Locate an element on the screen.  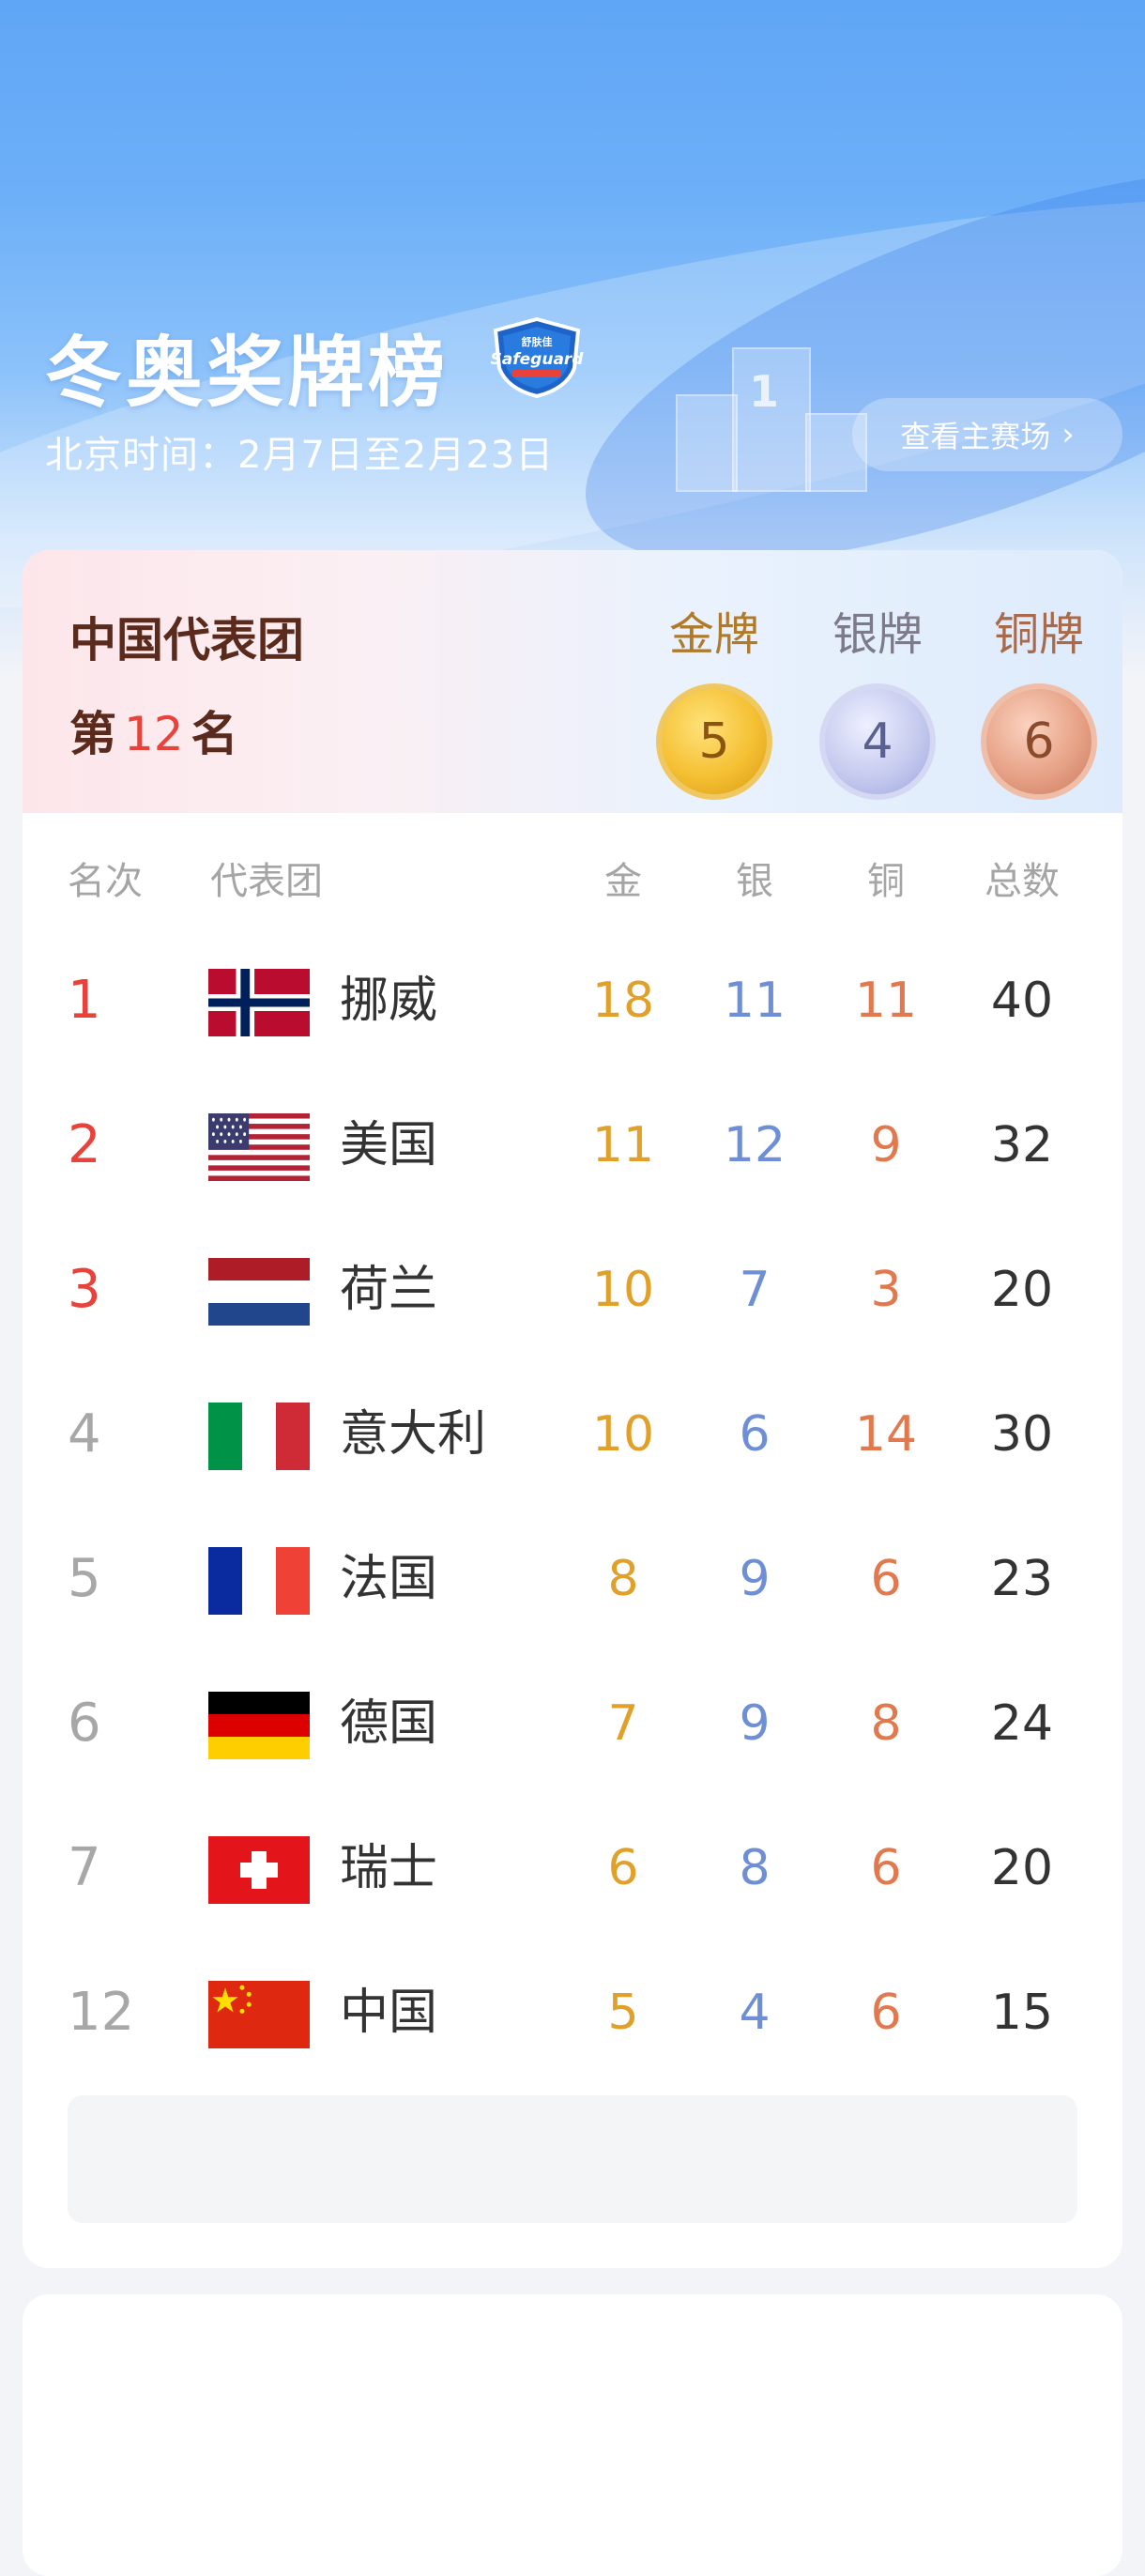
row-silver: 12 is located at coordinates (754, 1145).